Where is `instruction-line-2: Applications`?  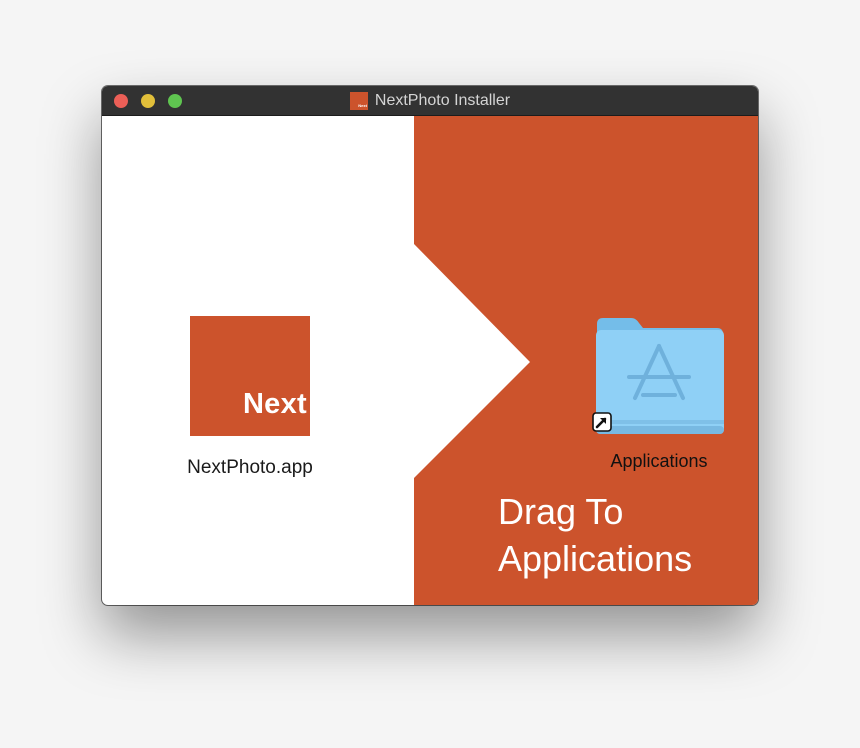
instruction-line-2: Applications is located at coordinates (595, 558).